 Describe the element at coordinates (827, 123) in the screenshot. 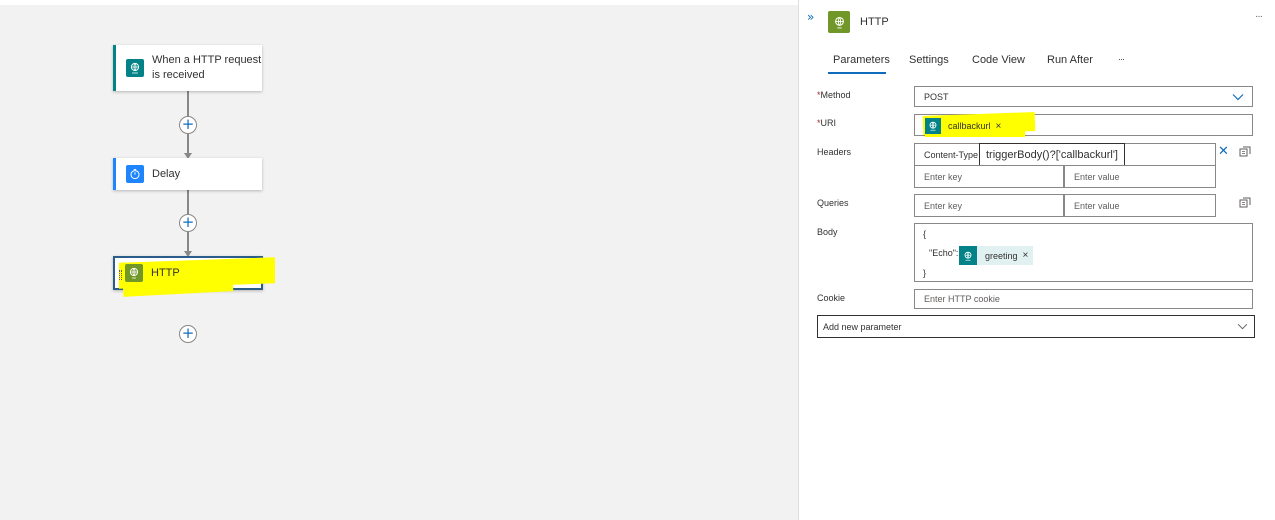

I see `uri-label: *URI` at that location.